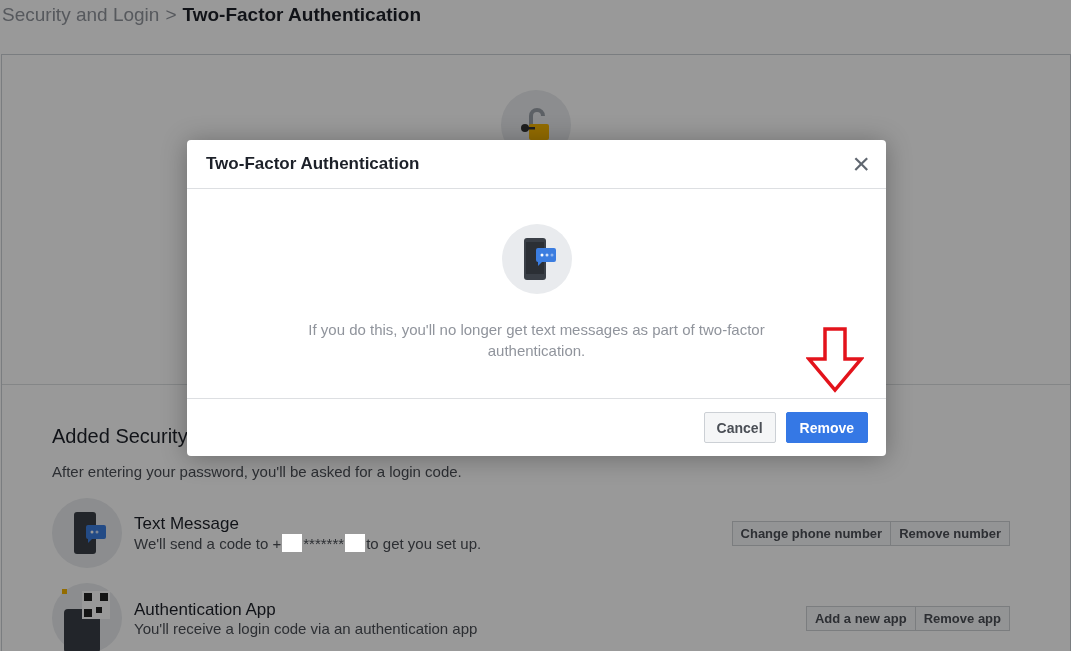  What do you see at coordinates (257, 471) in the screenshot?
I see `section-subtitle: After entering your password, you'll be asked for a login code.` at bounding box center [257, 471].